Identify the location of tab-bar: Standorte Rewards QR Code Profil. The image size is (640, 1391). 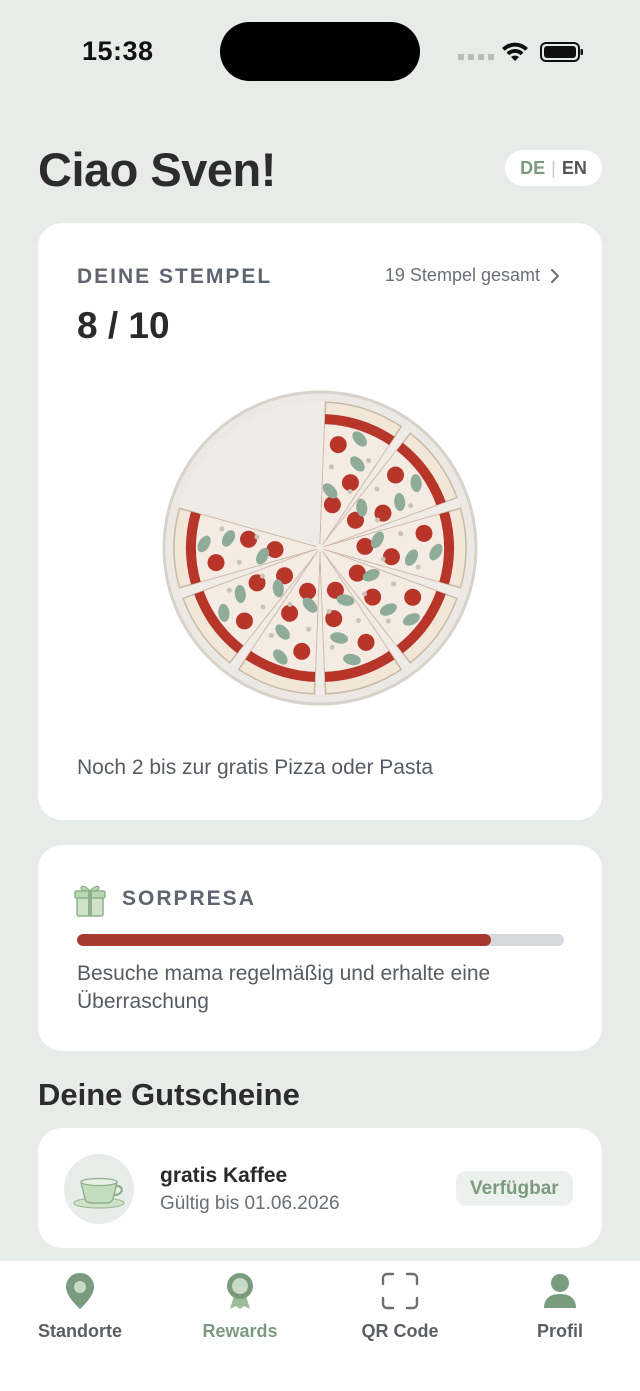
(320, 1325).